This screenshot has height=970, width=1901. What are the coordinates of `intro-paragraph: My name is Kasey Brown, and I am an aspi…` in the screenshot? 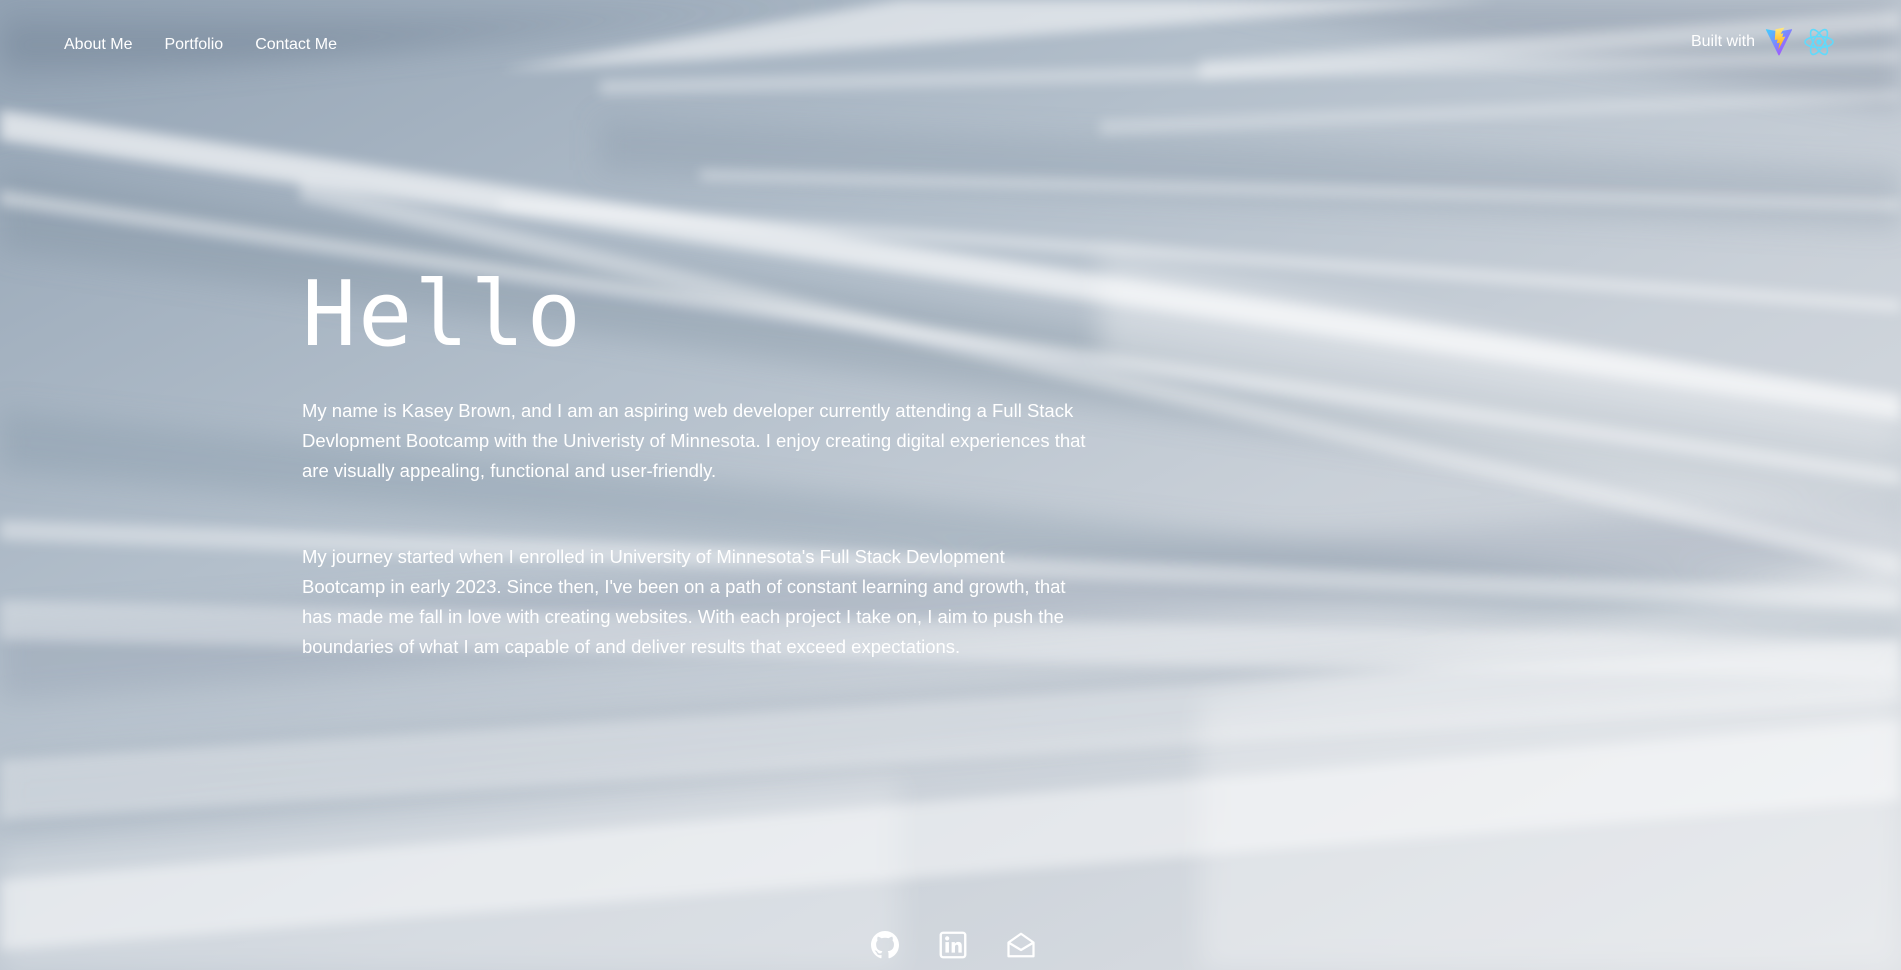 It's located at (694, 440).